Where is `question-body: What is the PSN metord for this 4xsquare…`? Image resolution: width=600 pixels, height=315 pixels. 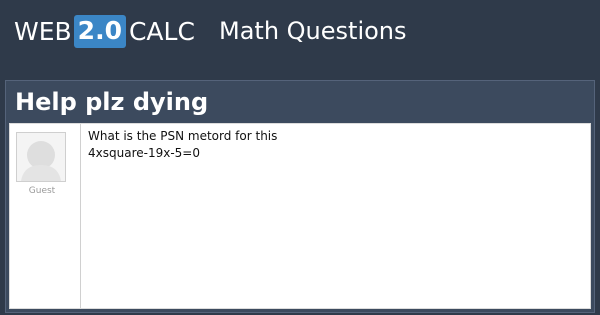
question-body: What is the PSN metord for this 4xsquare… is located at coordinates (333, 145).